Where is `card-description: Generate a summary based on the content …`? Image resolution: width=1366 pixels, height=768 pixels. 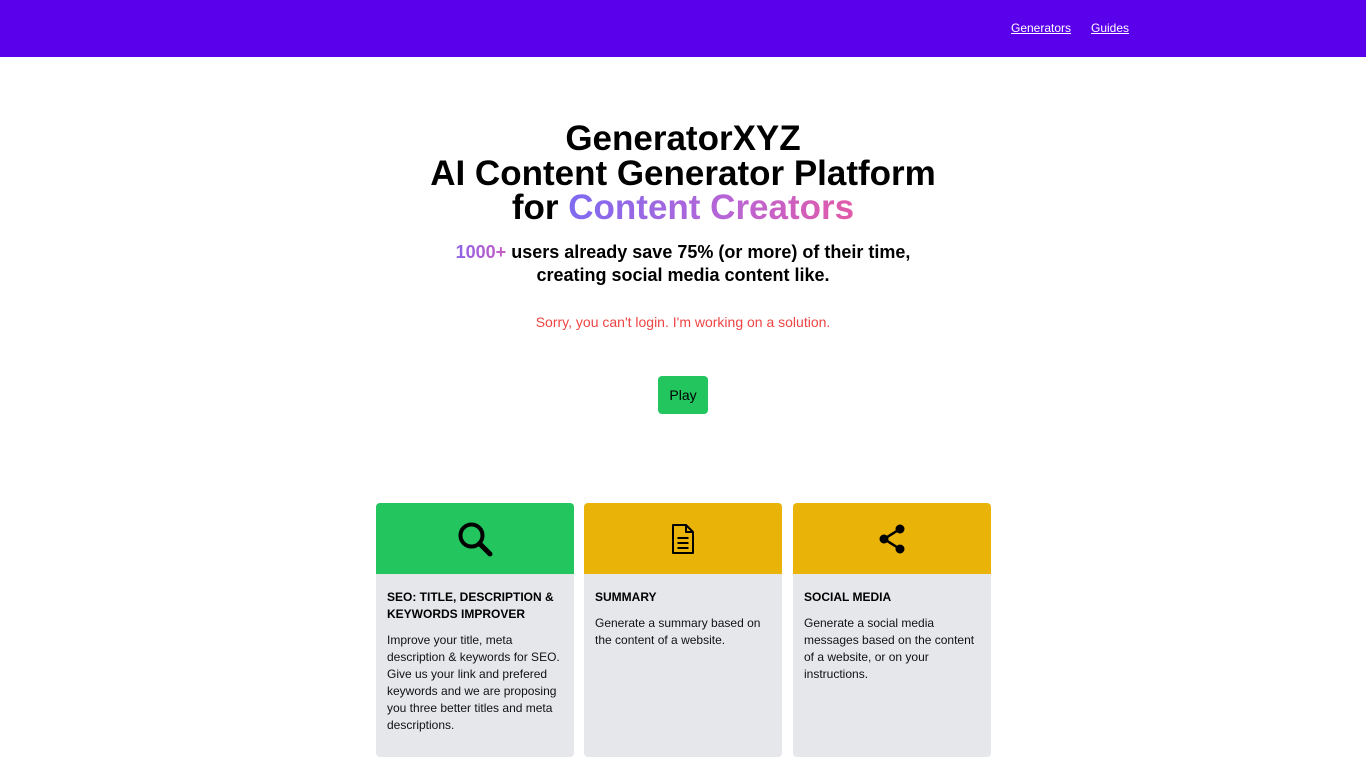 card-description: Generate a summary based on the content … is located at coordinates (678, 631).